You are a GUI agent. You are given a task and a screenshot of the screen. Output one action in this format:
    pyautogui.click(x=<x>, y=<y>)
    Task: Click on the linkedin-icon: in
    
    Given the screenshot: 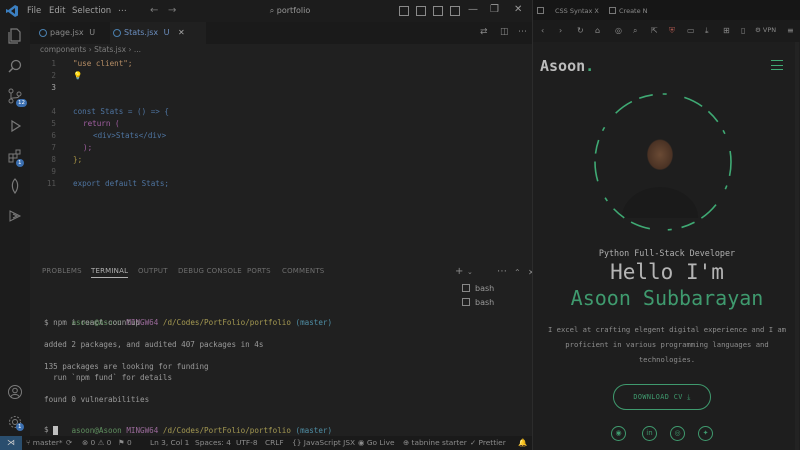 What is the action you would take?
    pyautogui.click(x=649, y=433)
    